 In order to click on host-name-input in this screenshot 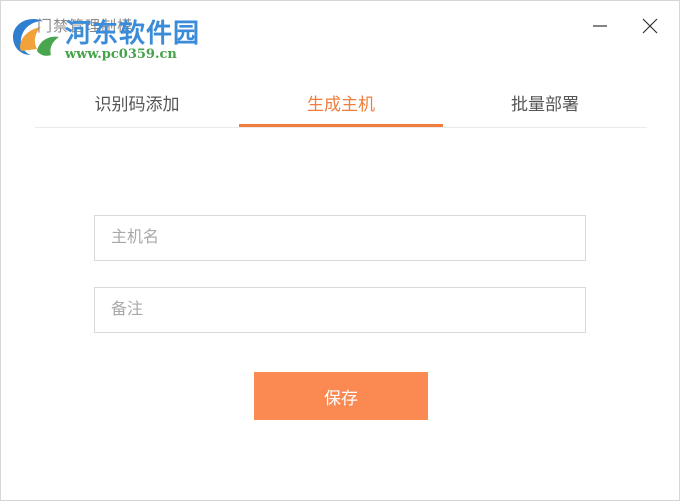, I will do `click(340, 238)`.